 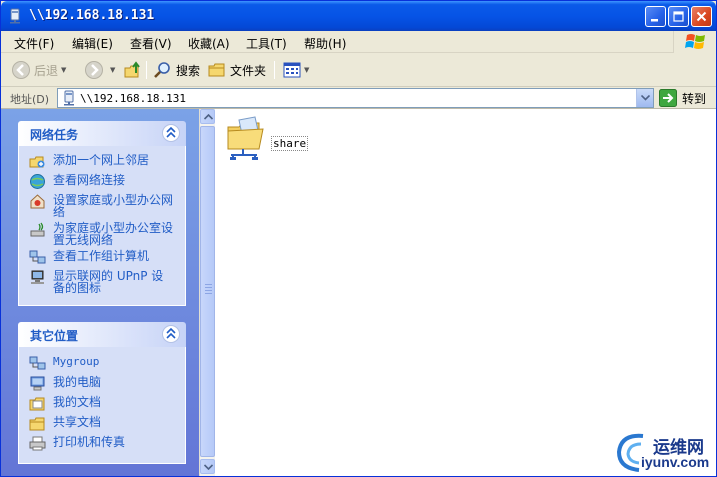 I want to click on task-add-network-place: 添加一个网上邻居, so click(x=101, y=162).